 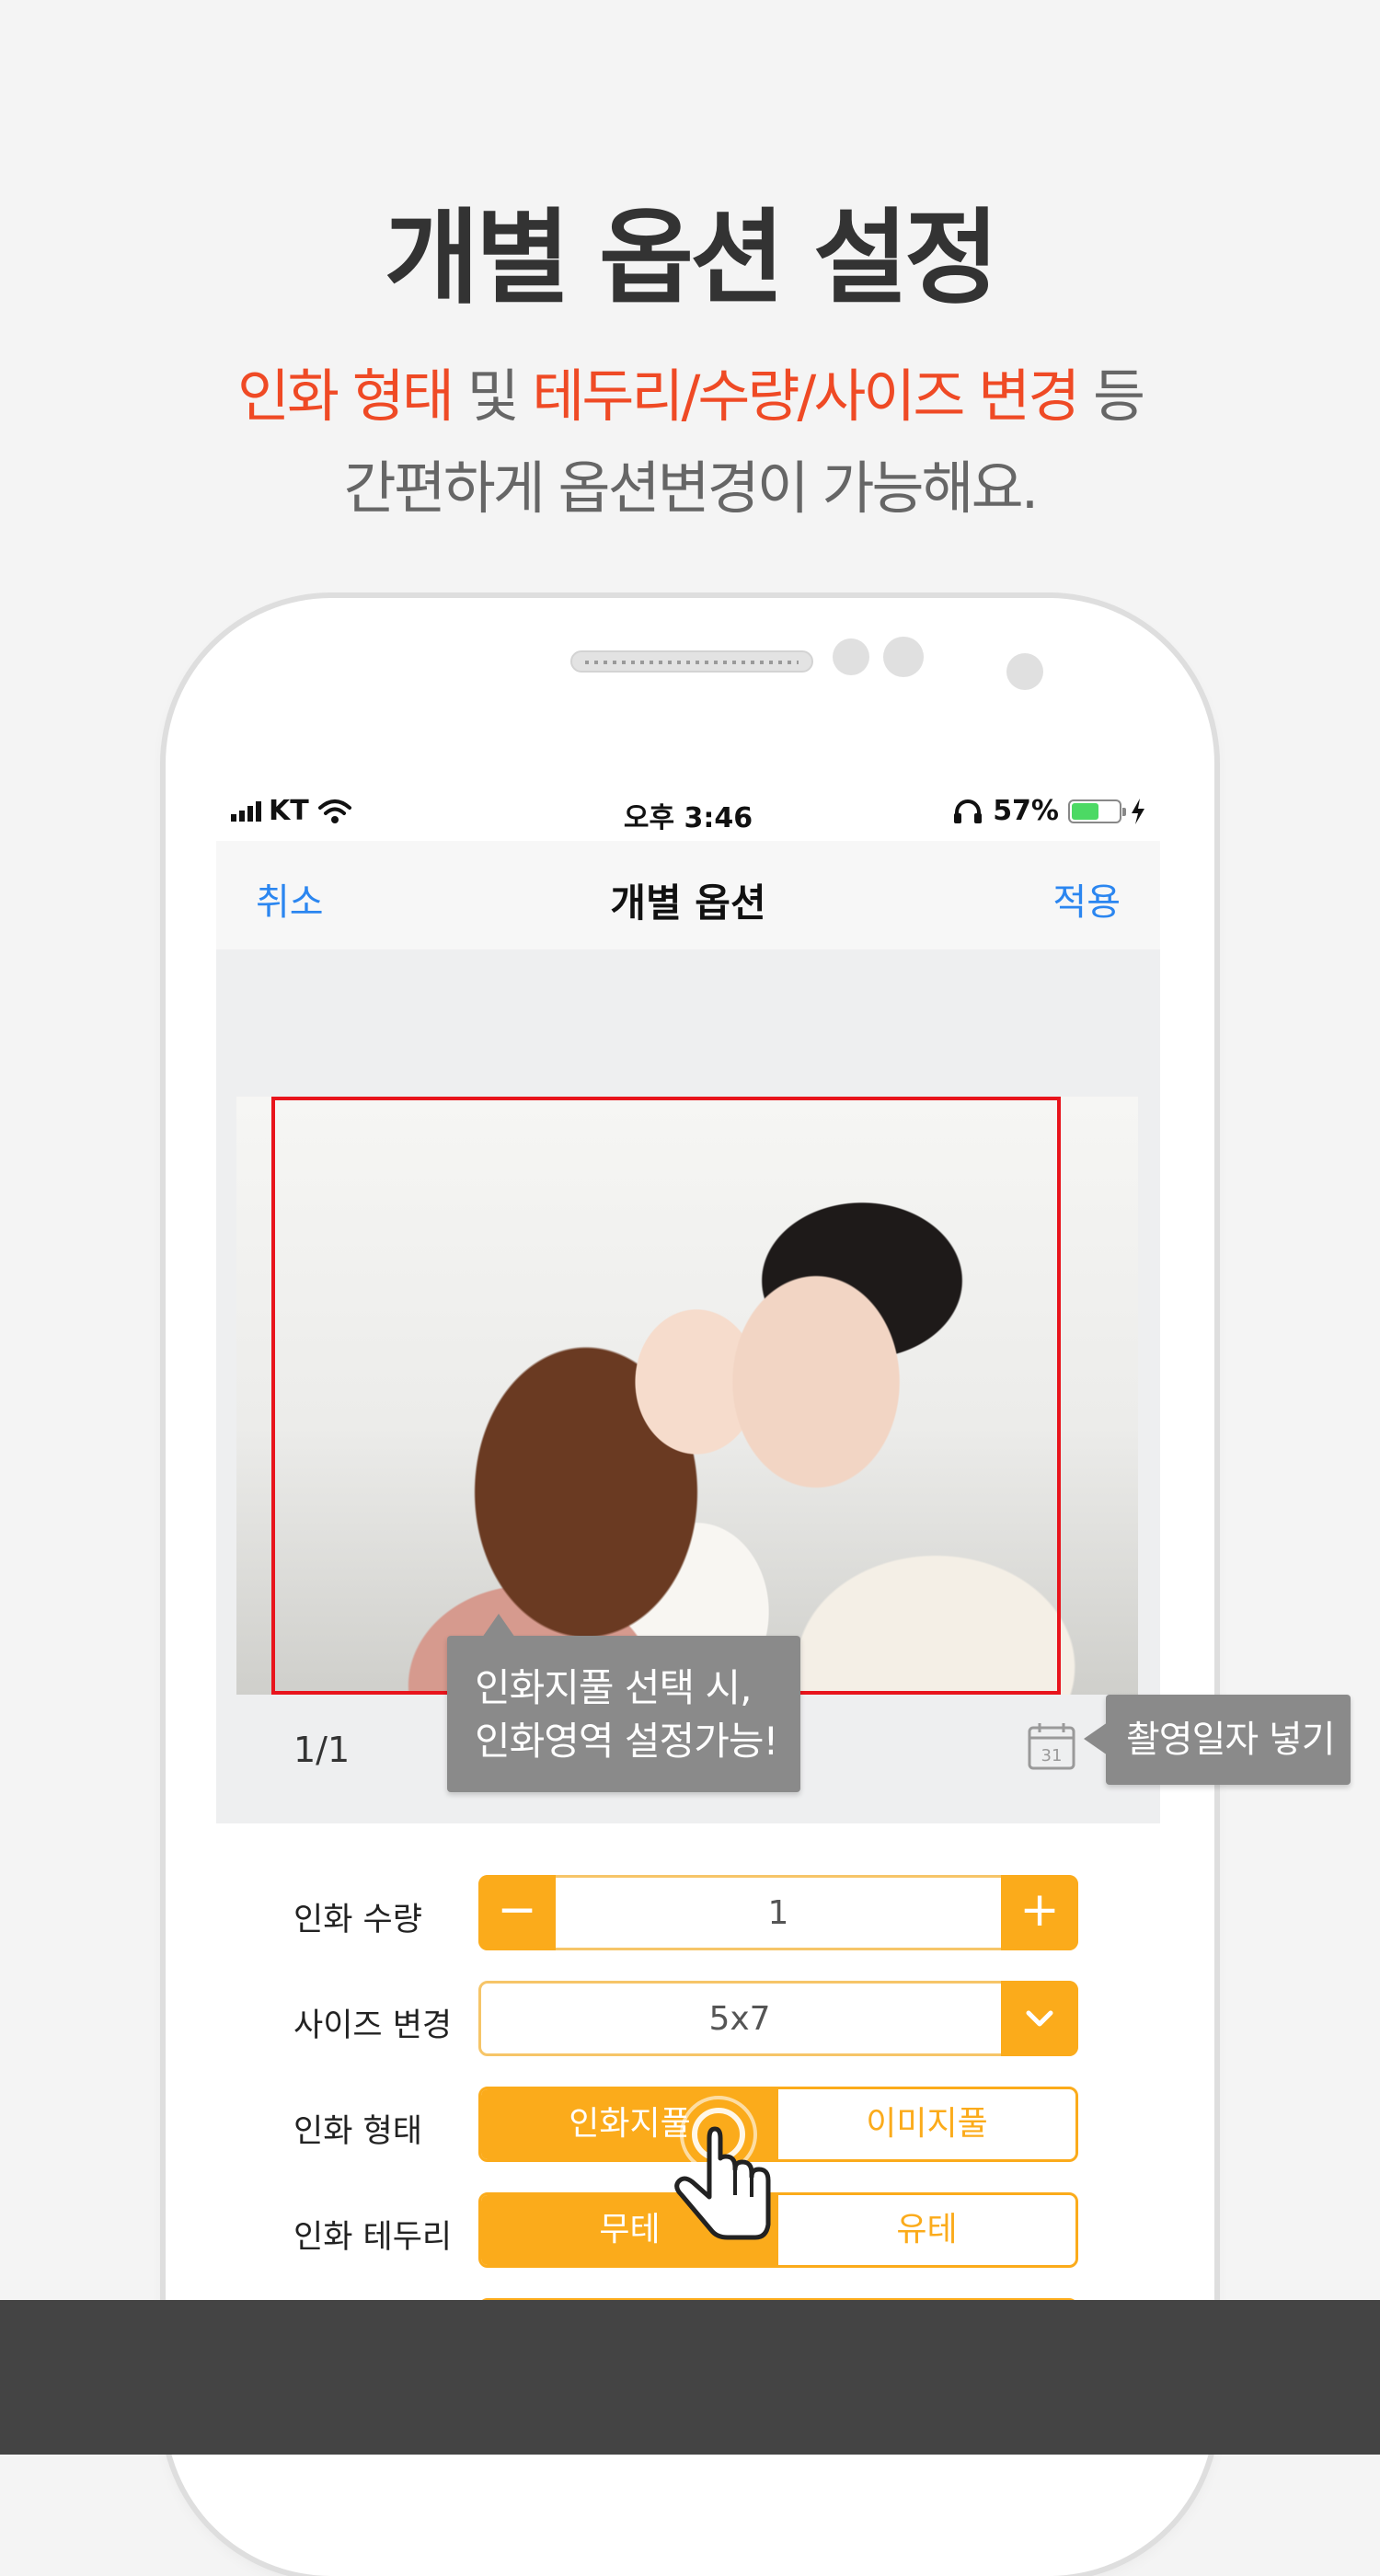 What do you see at coordinates (345, 396) in the screenshot?
I see `highlight-print-type: 인화 형태` at bounding box center [345, 396].